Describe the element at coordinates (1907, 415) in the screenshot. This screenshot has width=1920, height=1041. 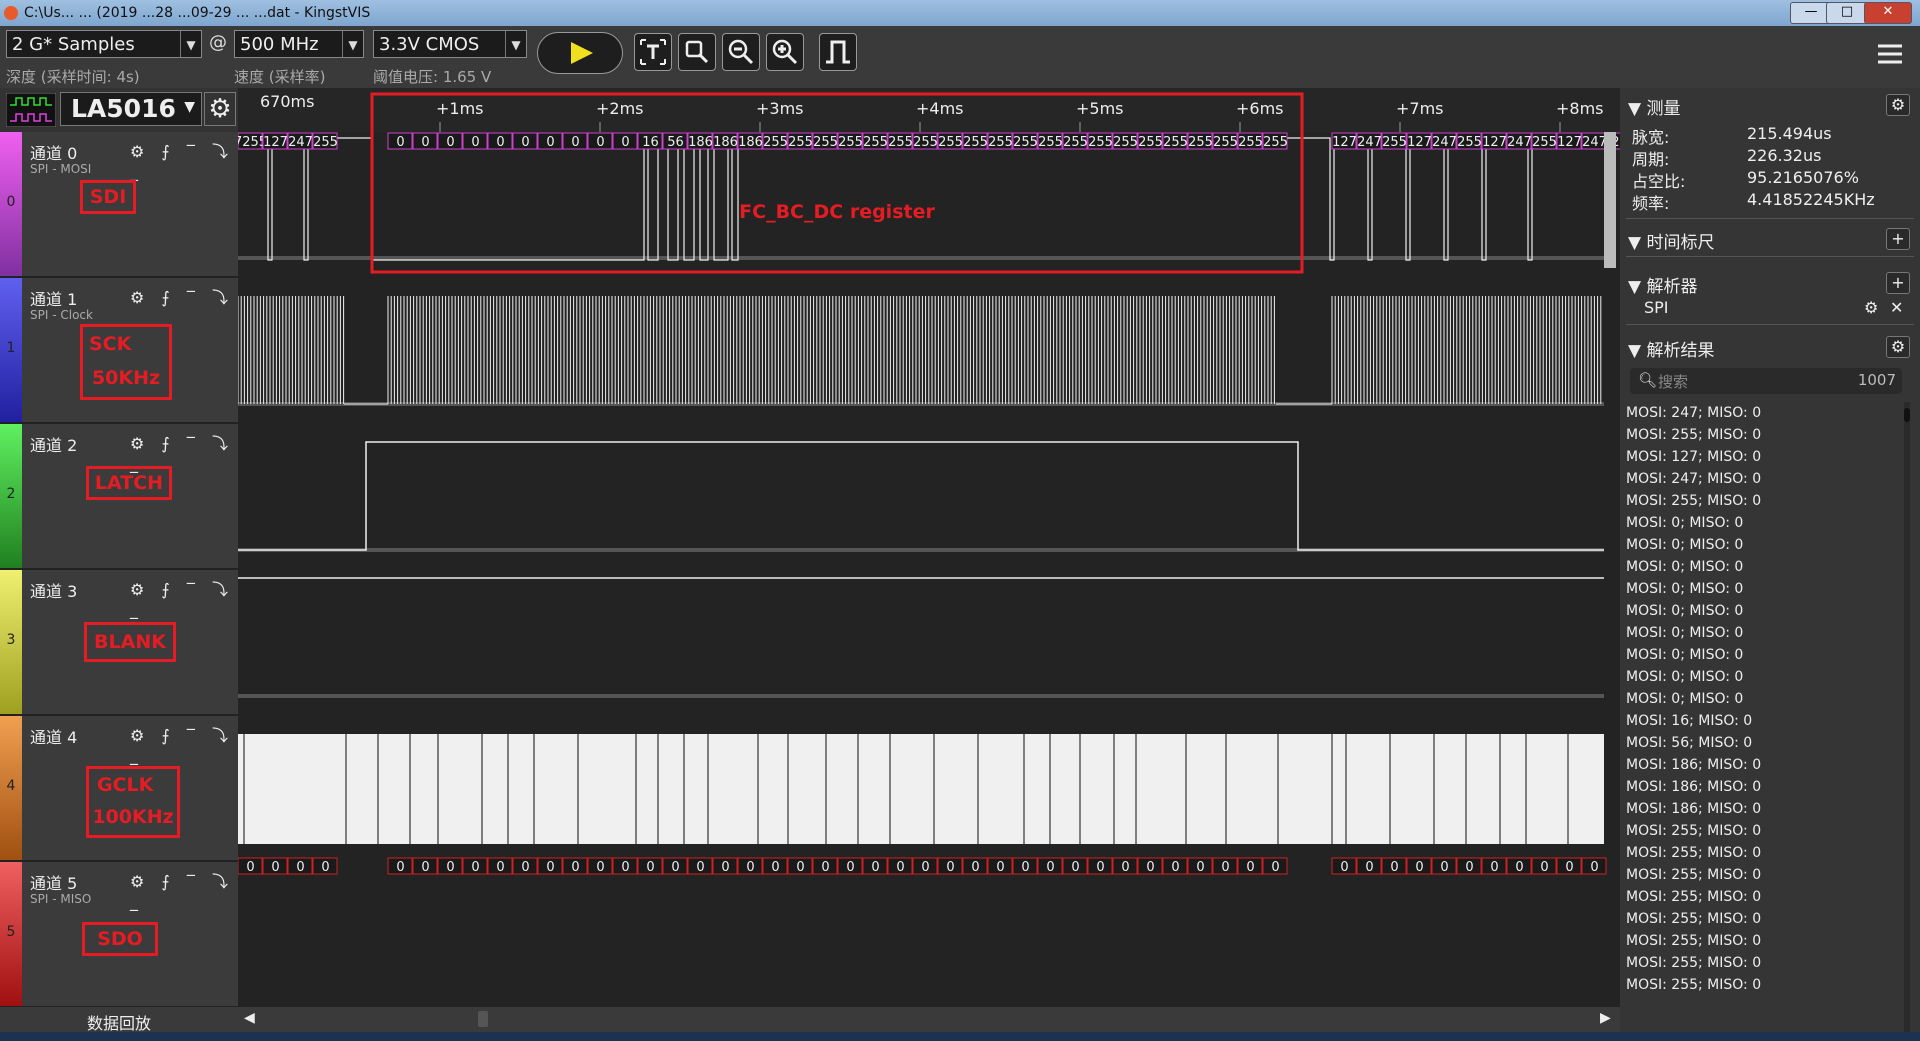
I see `results-scrollbar-thumb` at that location.